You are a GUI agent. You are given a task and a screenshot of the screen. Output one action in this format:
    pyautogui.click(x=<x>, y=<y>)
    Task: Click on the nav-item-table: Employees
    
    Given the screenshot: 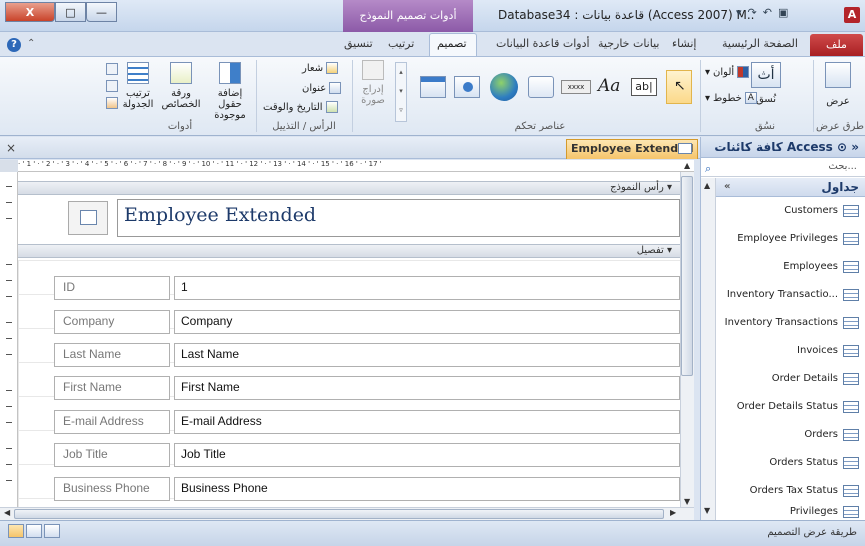 What is the action you would take?
    pyautogui.click(x=790, y=267)
    